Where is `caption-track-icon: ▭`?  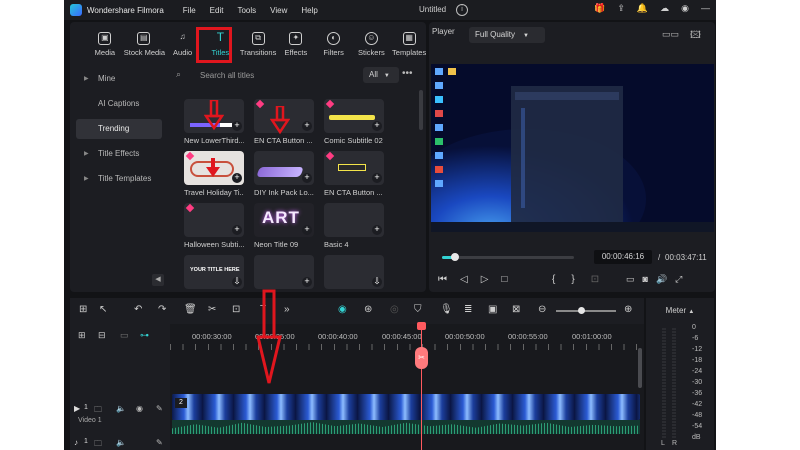 caption-track-icon: ▭ is located at coordinates (124, 335).